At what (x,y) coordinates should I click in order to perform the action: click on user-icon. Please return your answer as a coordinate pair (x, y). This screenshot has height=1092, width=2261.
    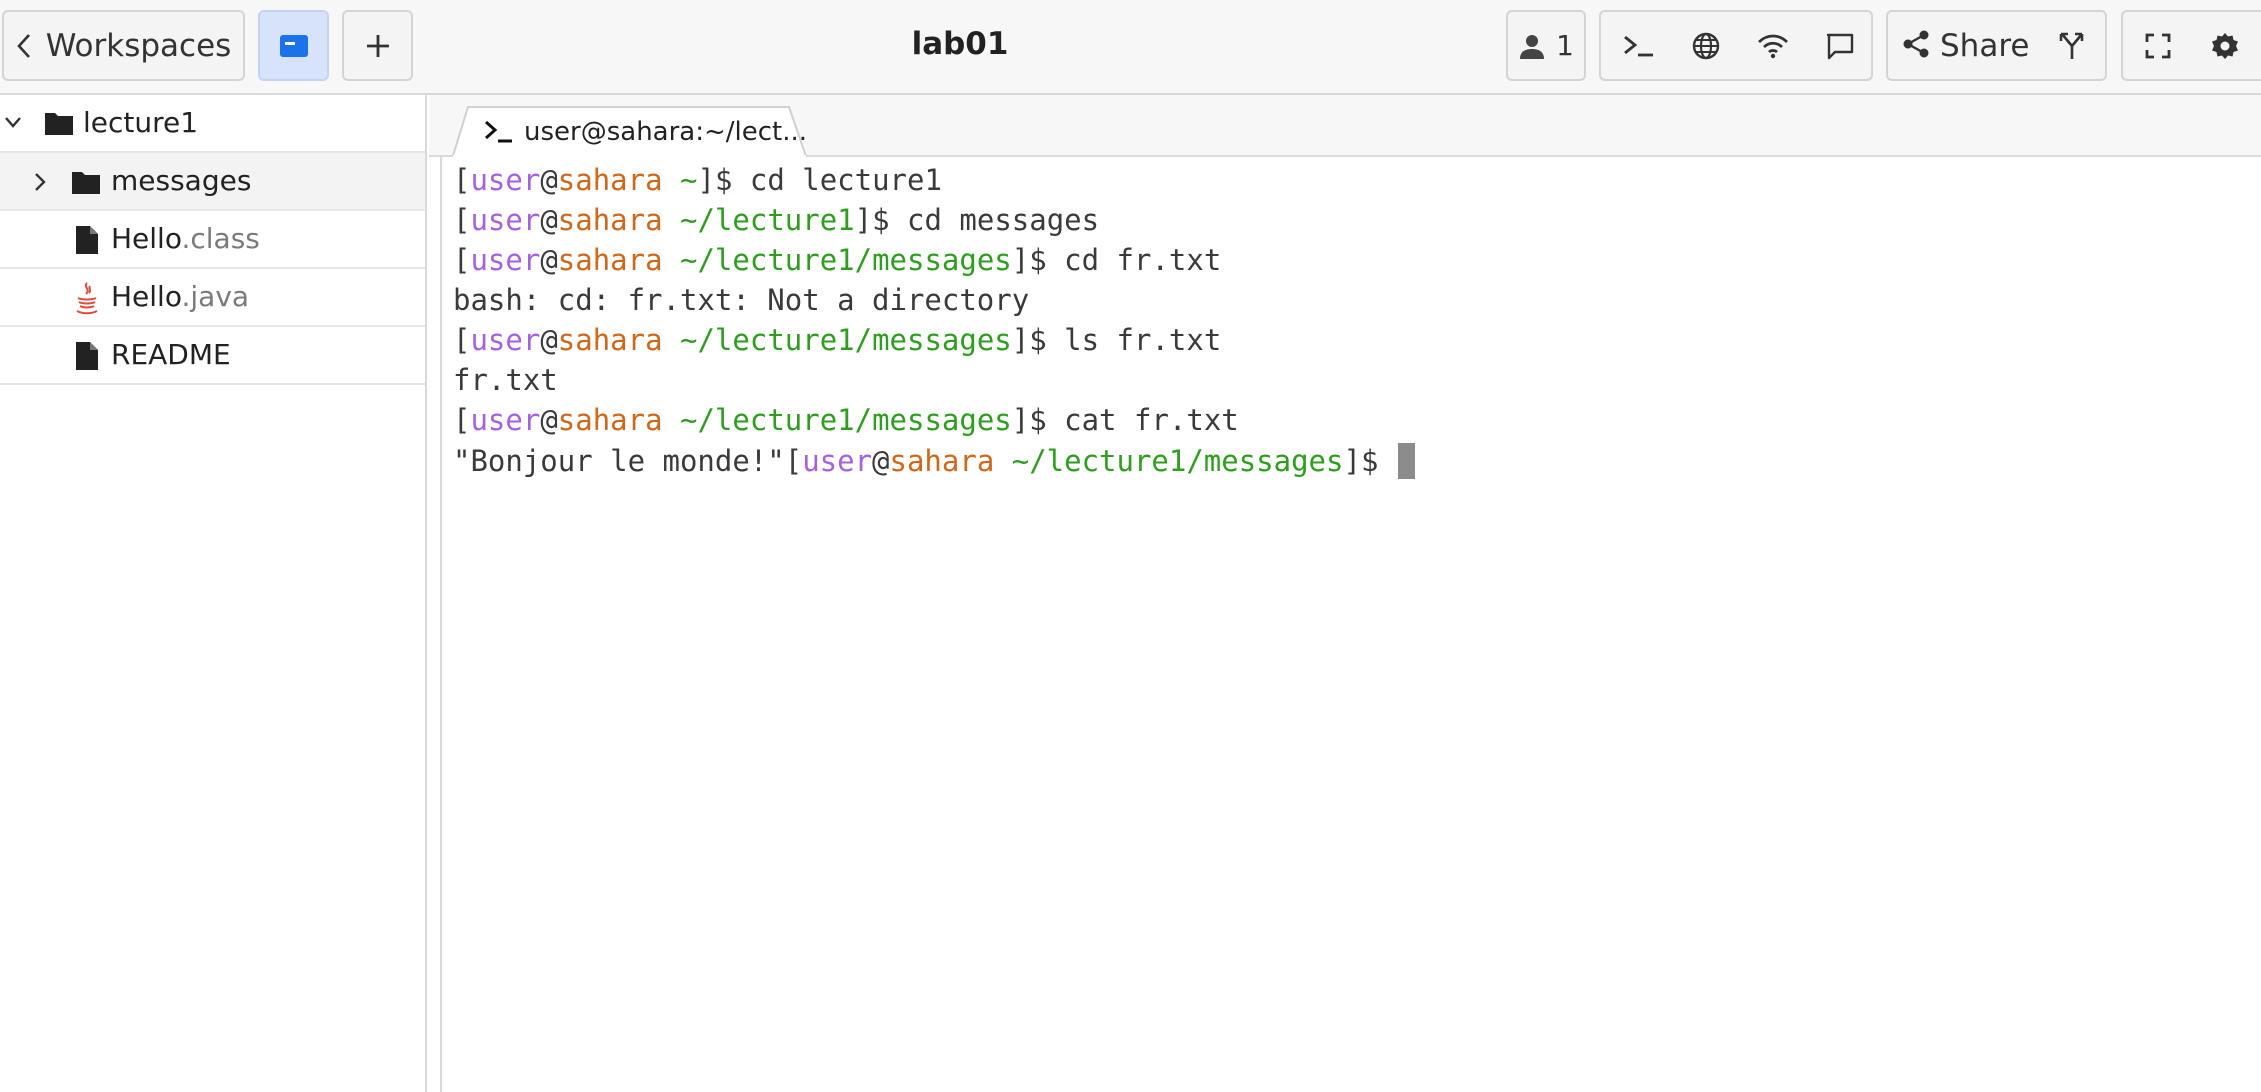
    Looking at the image, I should click on (1532, 46).